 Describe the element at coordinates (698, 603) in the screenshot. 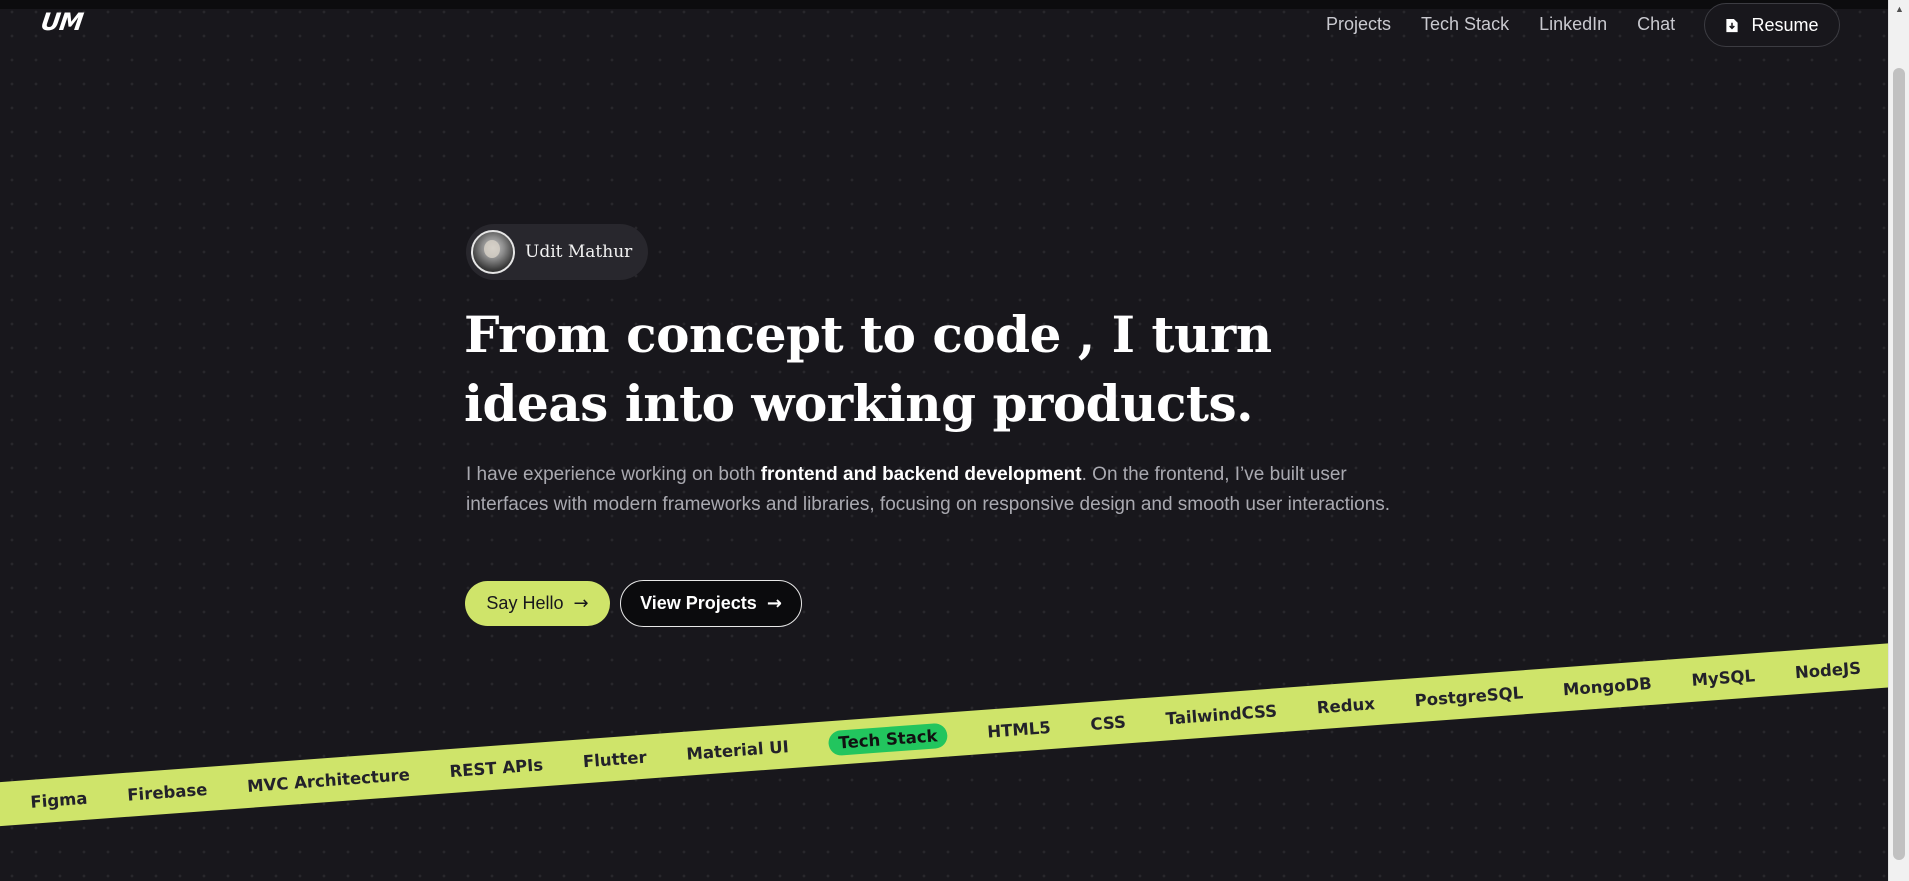

I see `view-projects-label: View Projects` at that location.